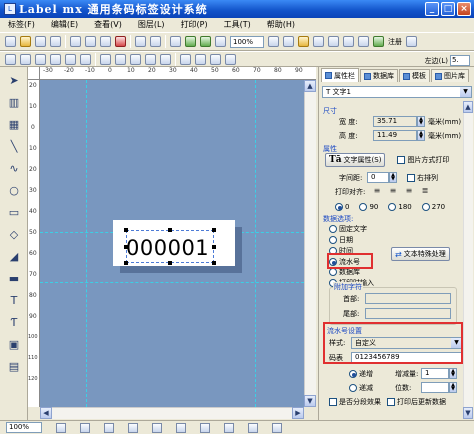 This screenshot has height=434, width=474. Describe the element at coordinates (135, 59) in the screenshot. I see `same-size-icon` at that location.